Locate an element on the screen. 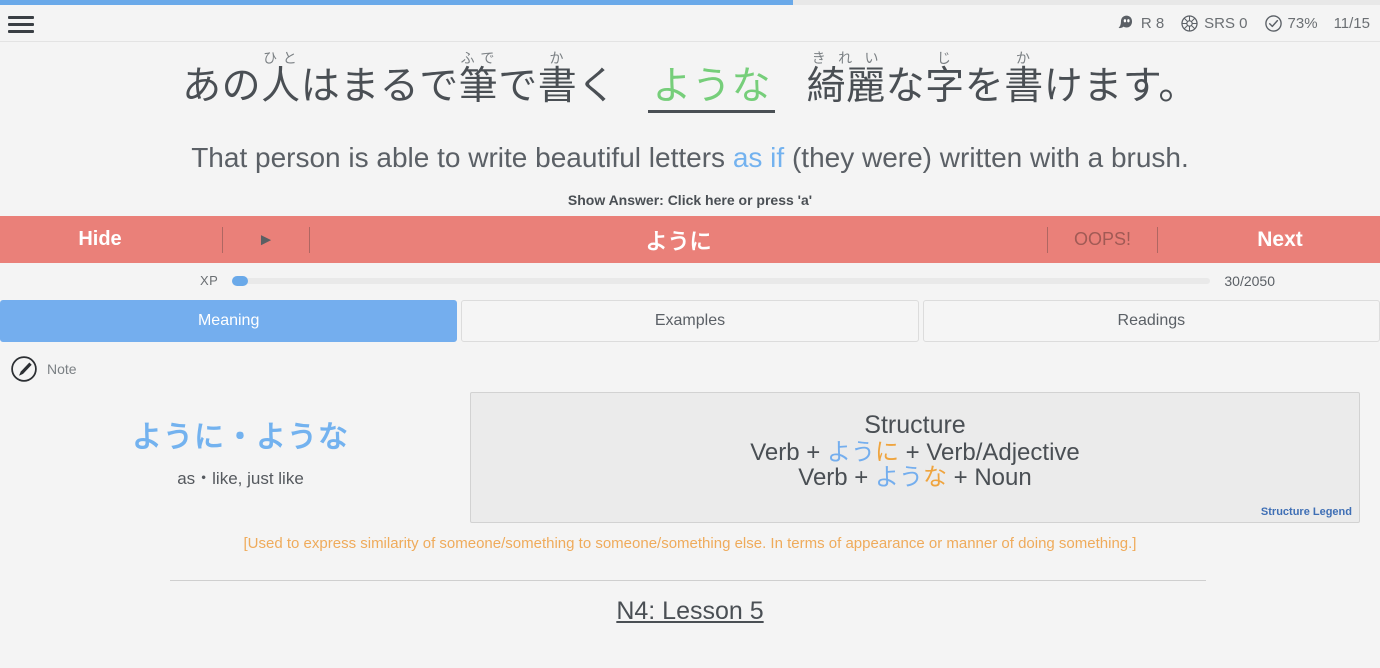 The height and width of the screenshot is (668, 1380). structure-line-1-orange: に is located at coordinates (886, 452).